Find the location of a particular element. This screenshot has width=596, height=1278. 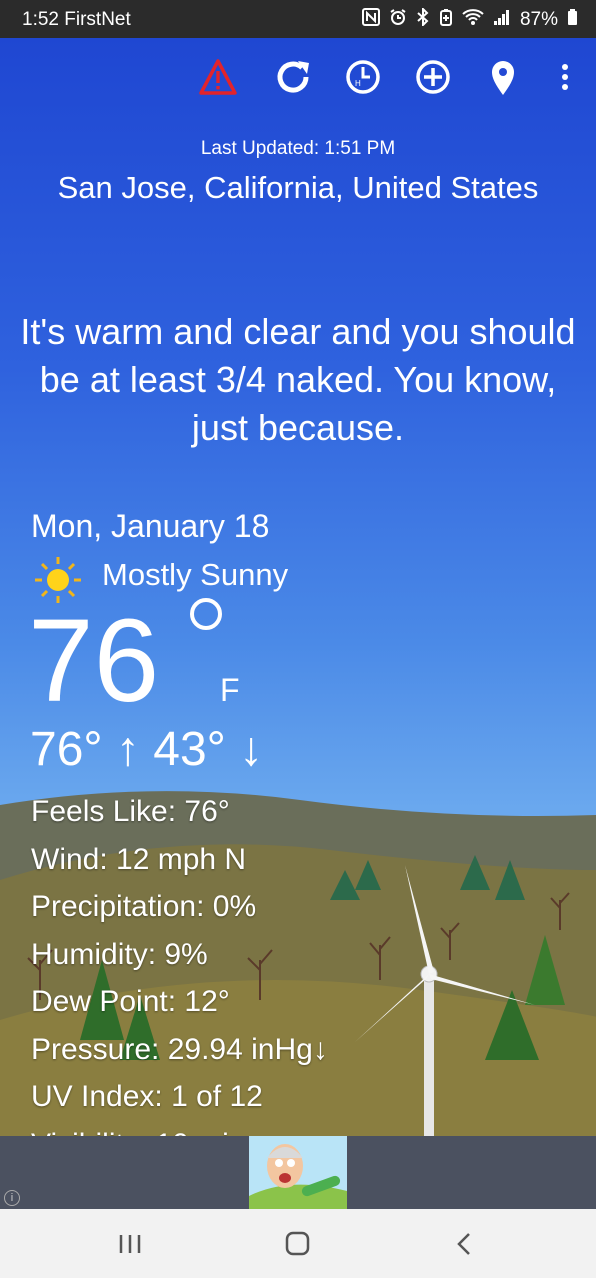

high-low-temperature: 76° ↑ 43° ↓ is located at coordinates (147, 749).